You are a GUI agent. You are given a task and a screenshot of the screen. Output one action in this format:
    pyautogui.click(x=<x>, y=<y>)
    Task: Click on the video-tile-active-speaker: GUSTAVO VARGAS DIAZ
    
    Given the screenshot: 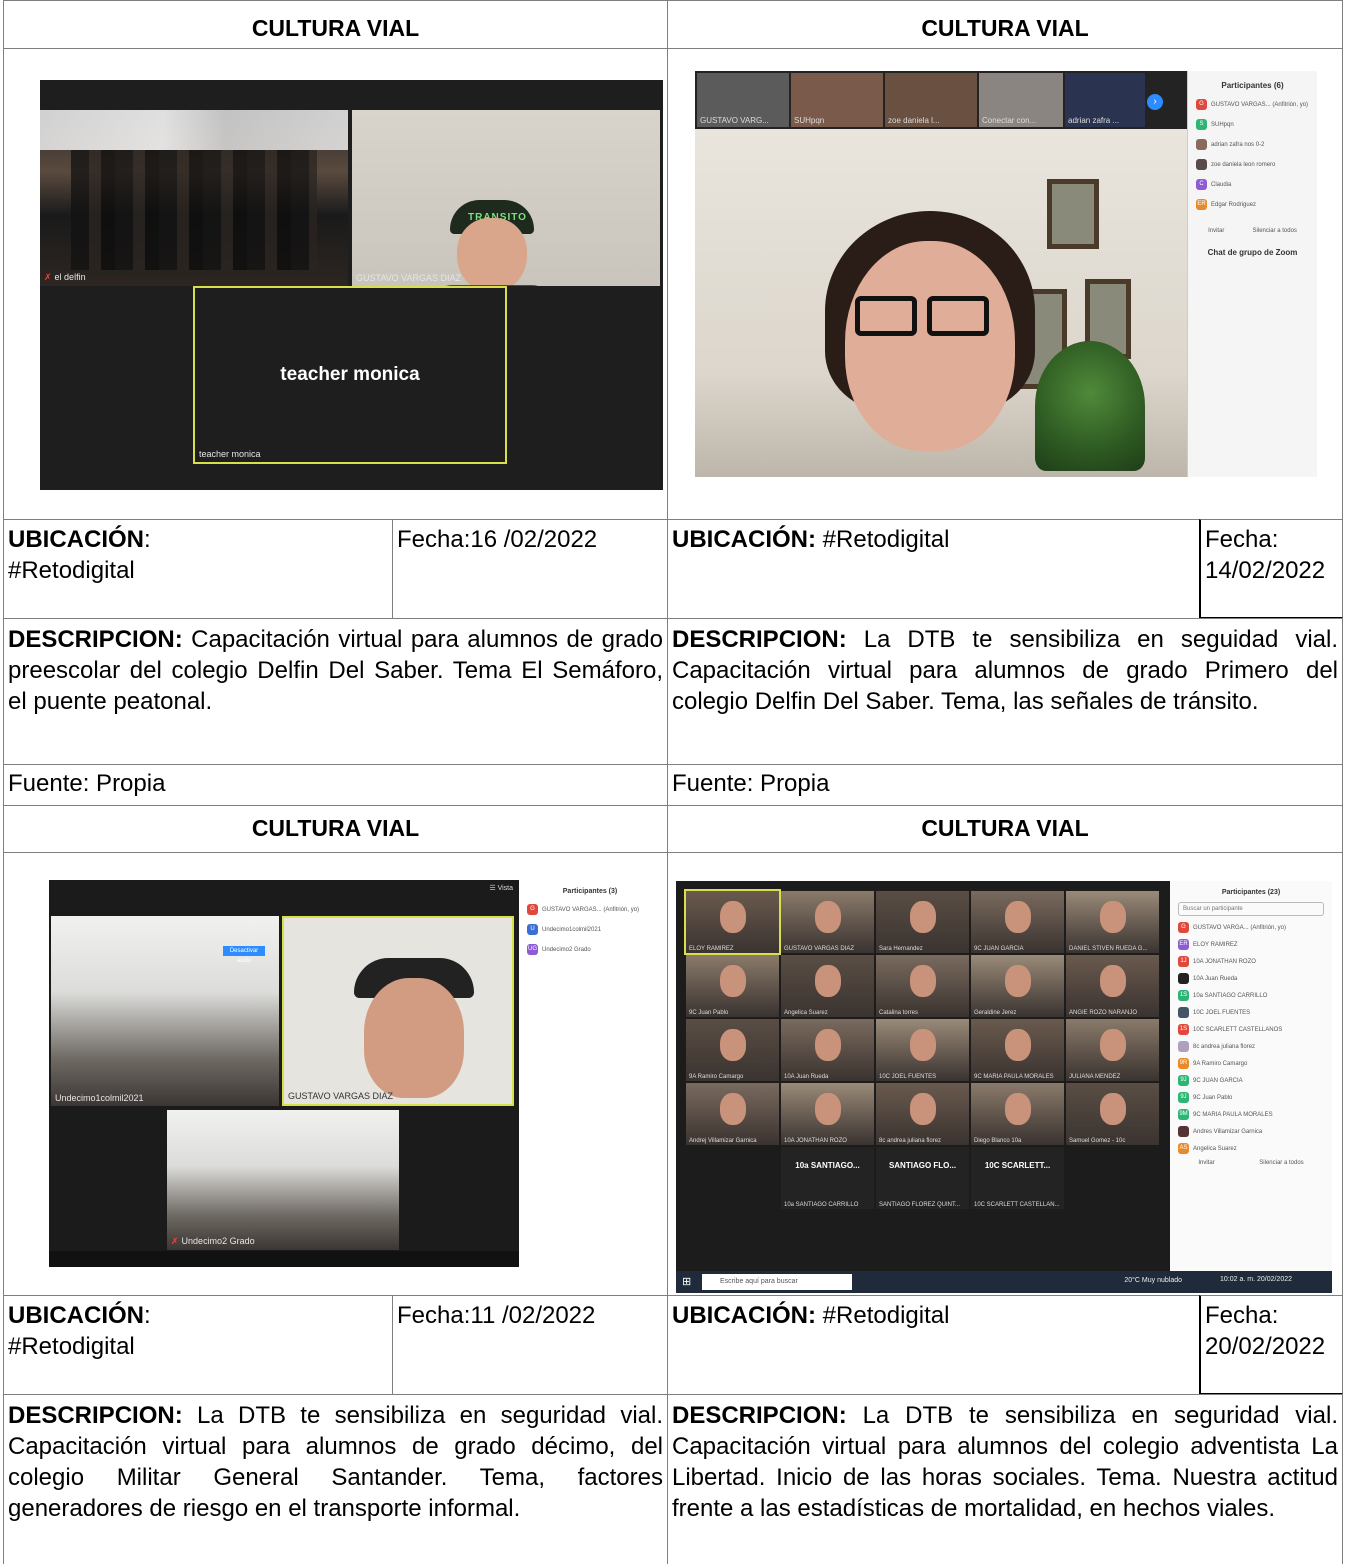 What is the action you would take?
    pyautogui.click(x=398, y=1011)
    